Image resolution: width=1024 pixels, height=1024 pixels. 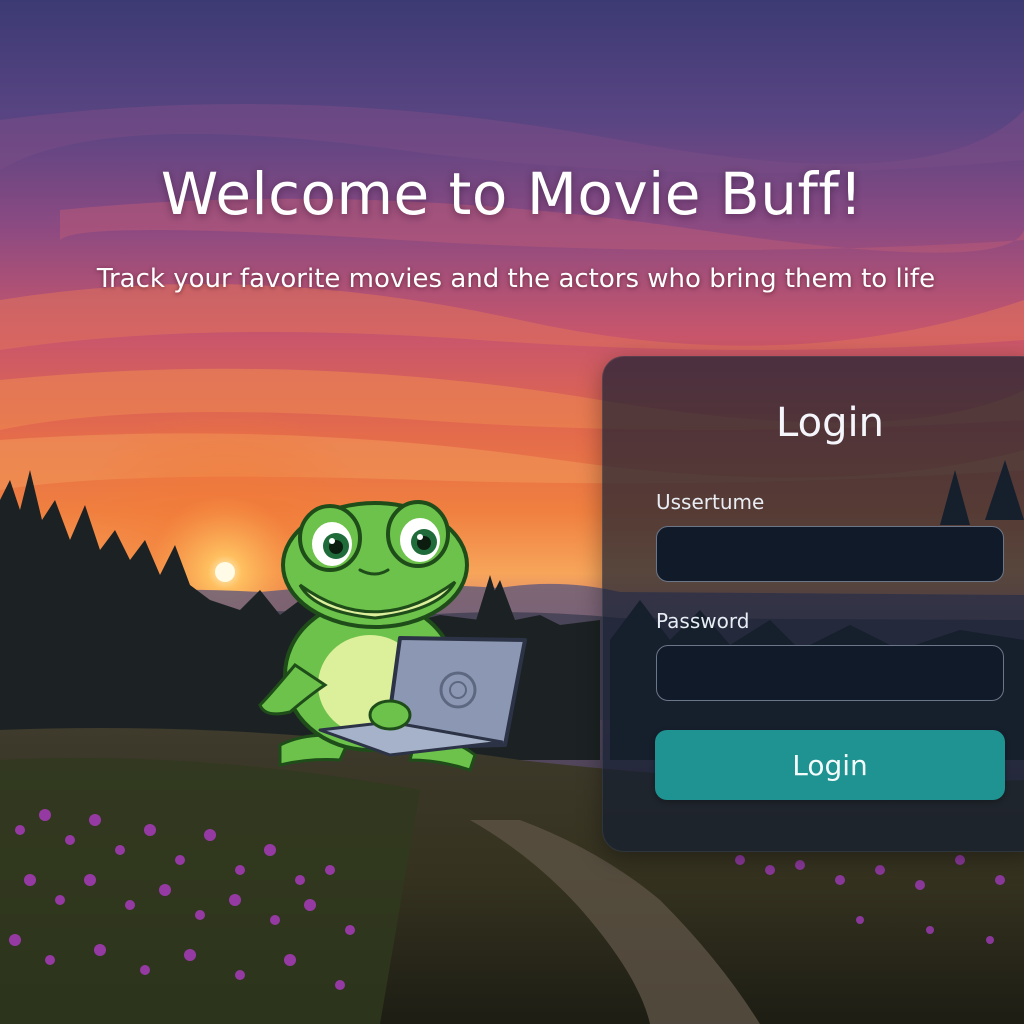 I want to click on login-title: Login, so click(x=830, y=423).